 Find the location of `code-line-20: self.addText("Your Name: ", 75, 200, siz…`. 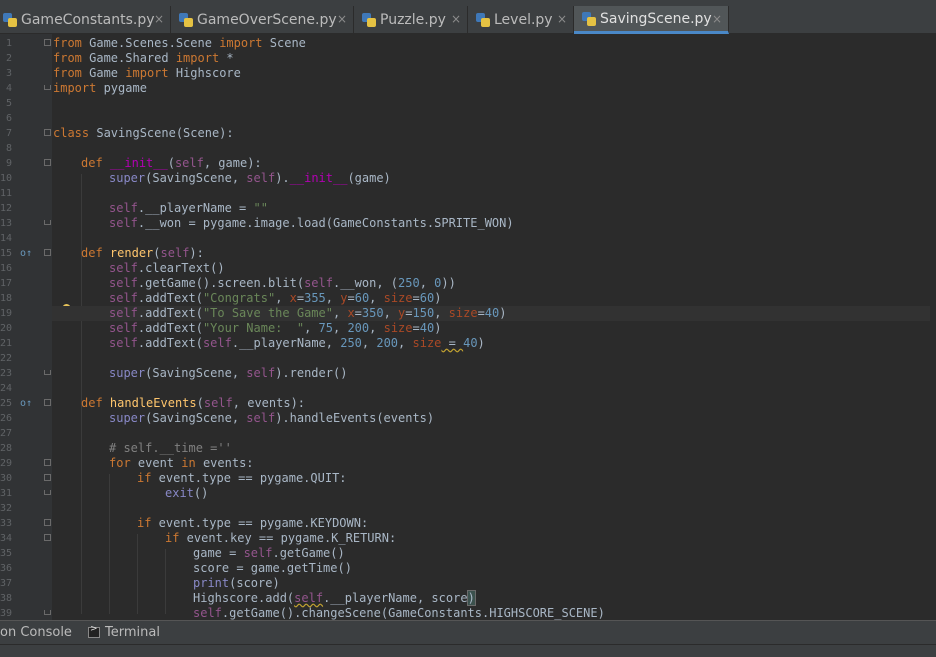

code-line-20: self.addText("Your Name: ", 75, 200, siz… is located at coordinates (275, 328).